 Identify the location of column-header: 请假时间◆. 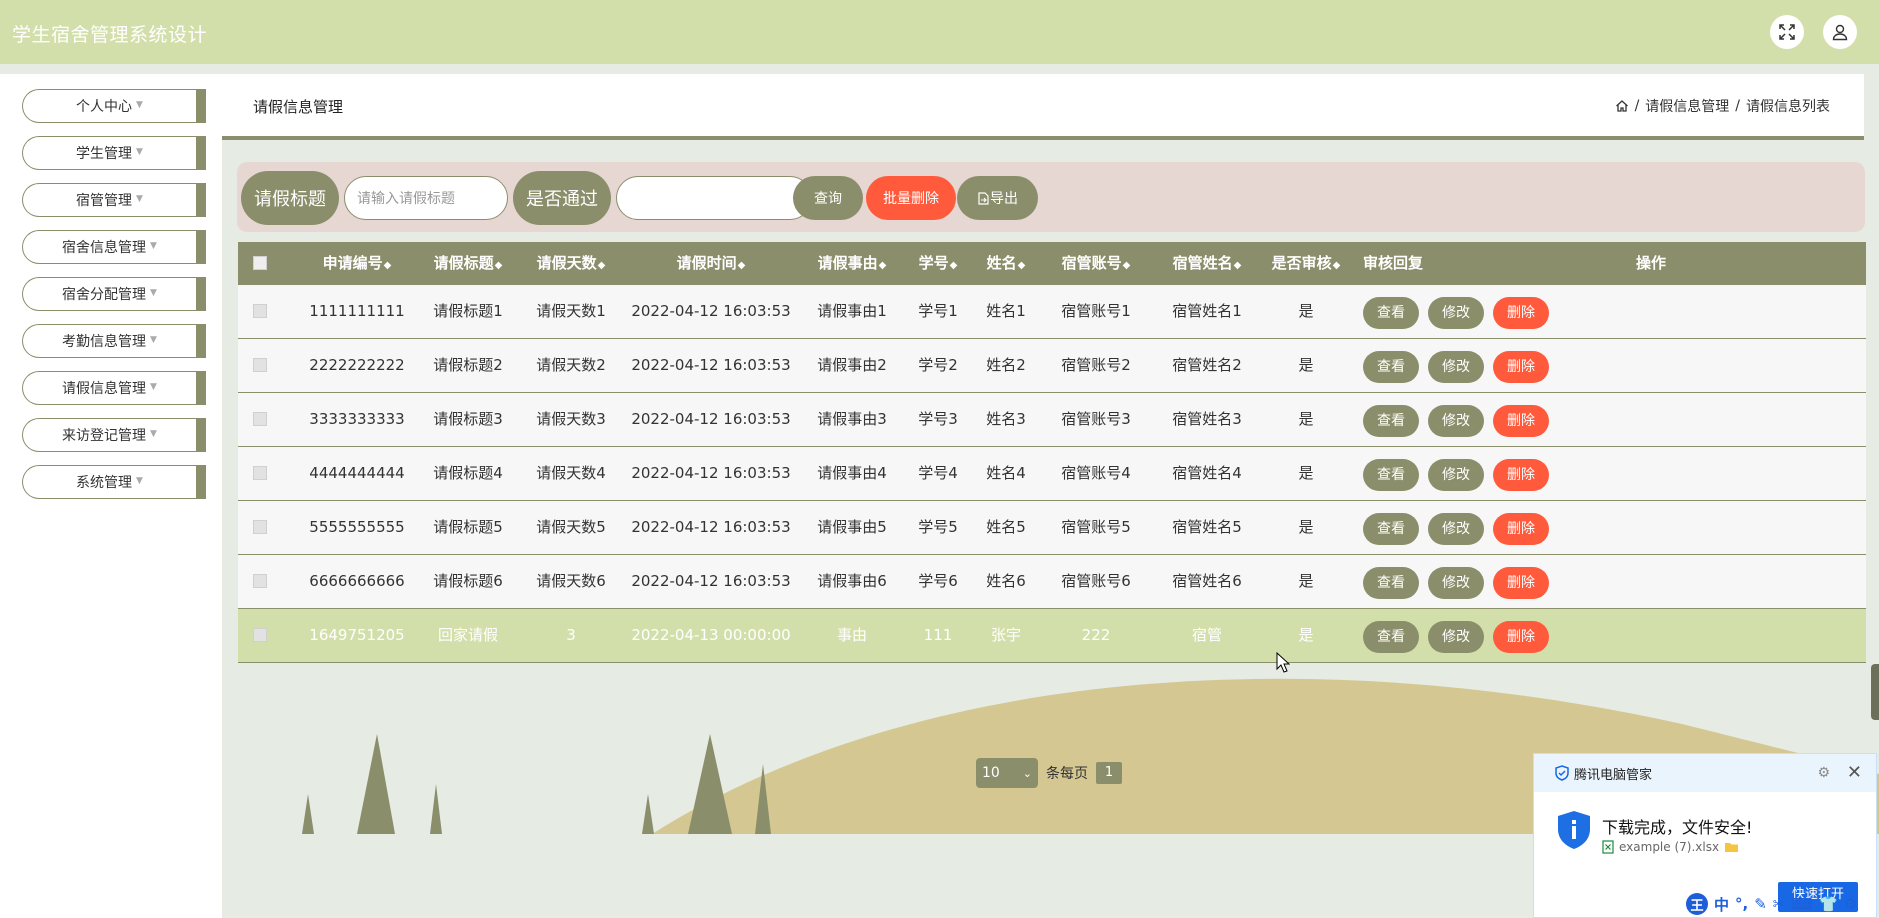
(711, 263).